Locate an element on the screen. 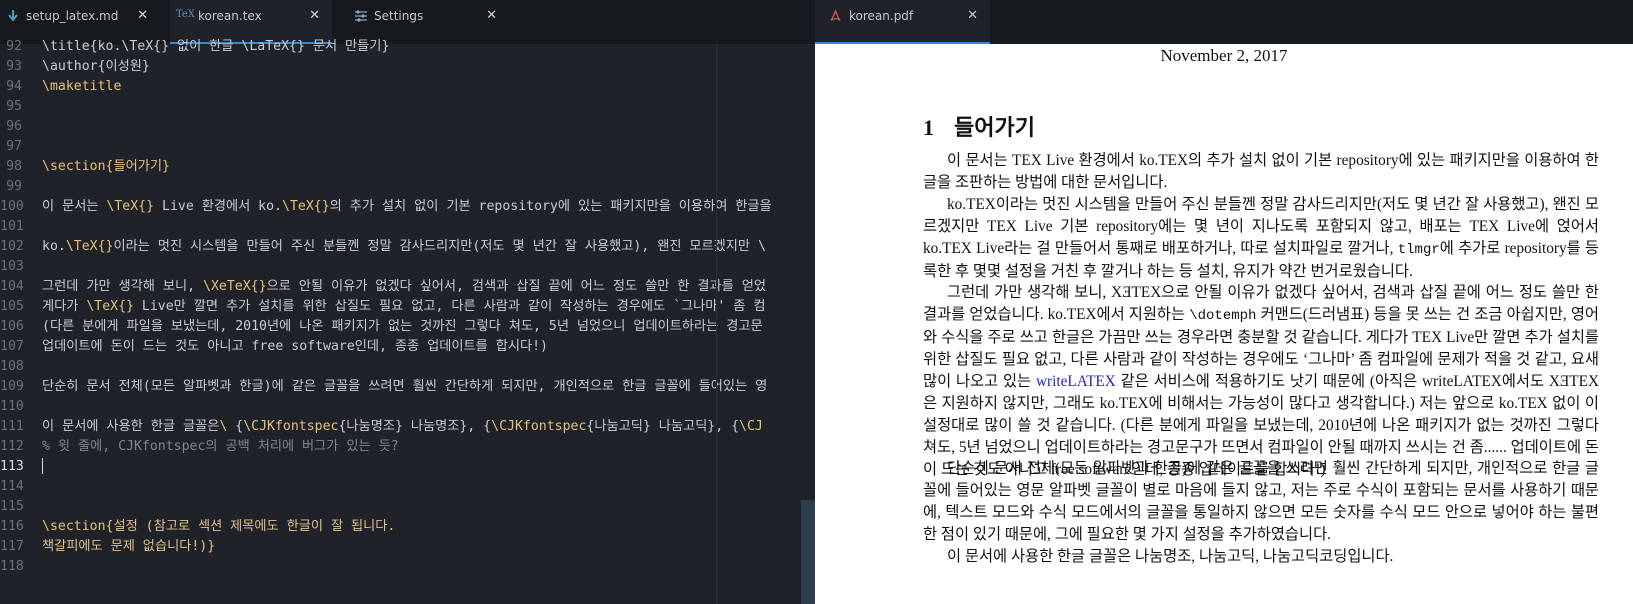 This screenshot has height=604, width=1633. pdf-tab-bar: korean.pdf ✕ is located at coordinates (1224, 22).